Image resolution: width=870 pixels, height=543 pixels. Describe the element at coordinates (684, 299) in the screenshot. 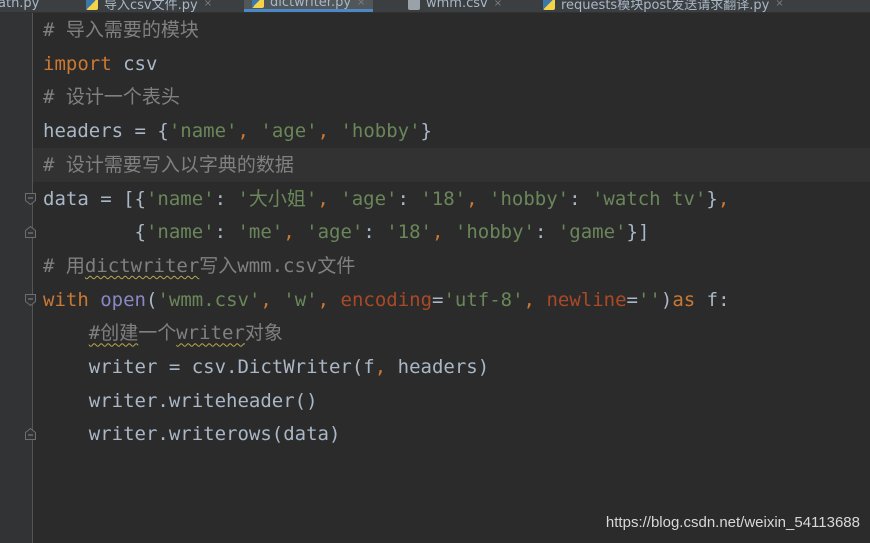

I see `code-token: as` at that location.